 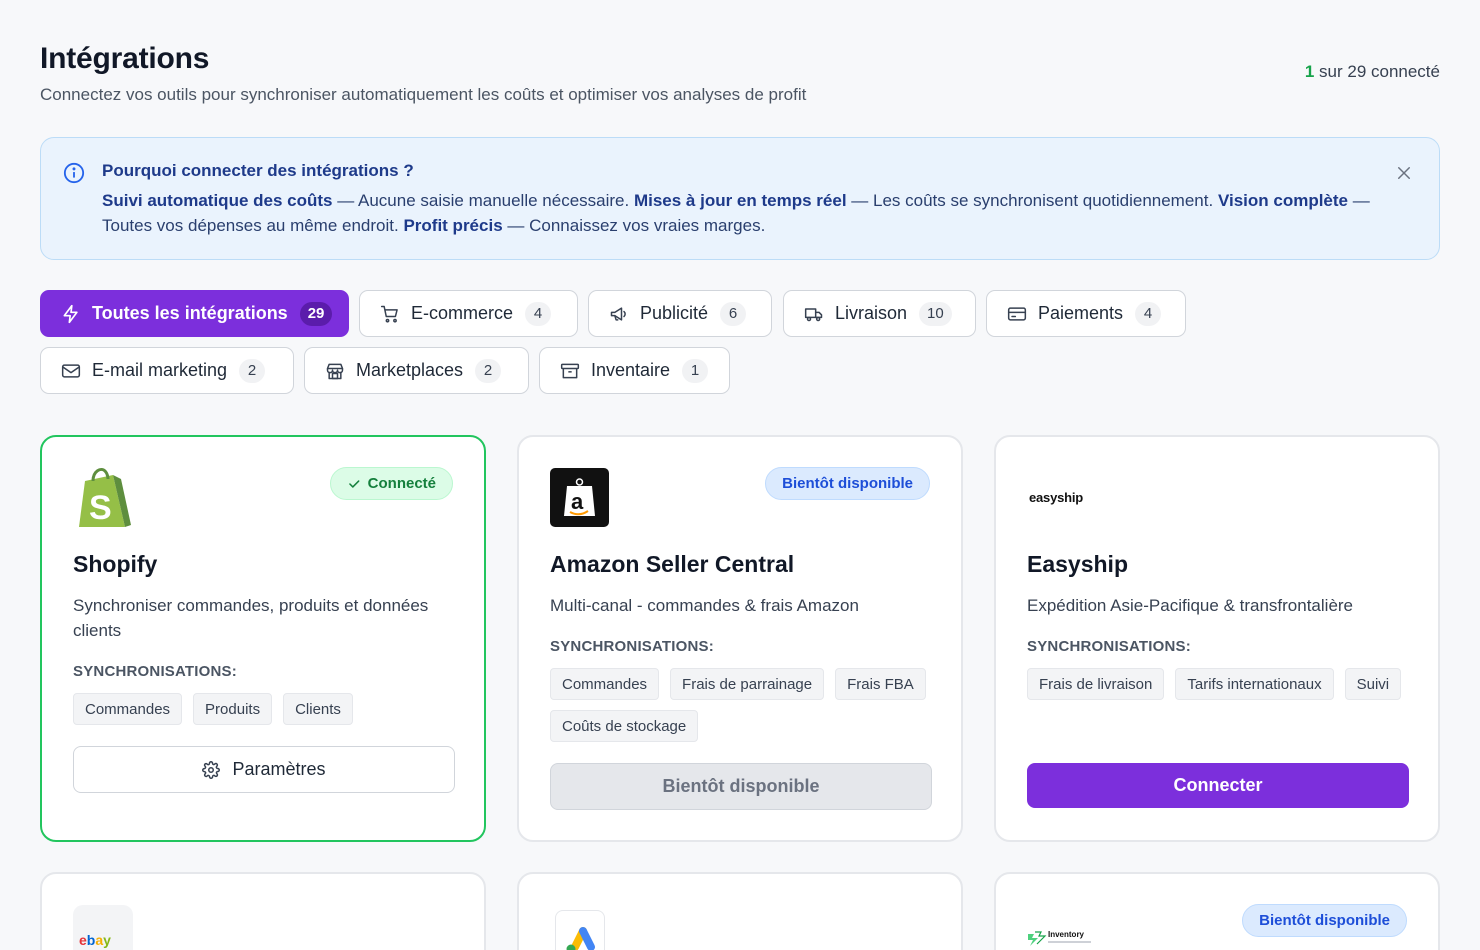 I want to click on integration-card-inventory-planner: Inventory Bientôt disponible, so click(x=1217, y=911).